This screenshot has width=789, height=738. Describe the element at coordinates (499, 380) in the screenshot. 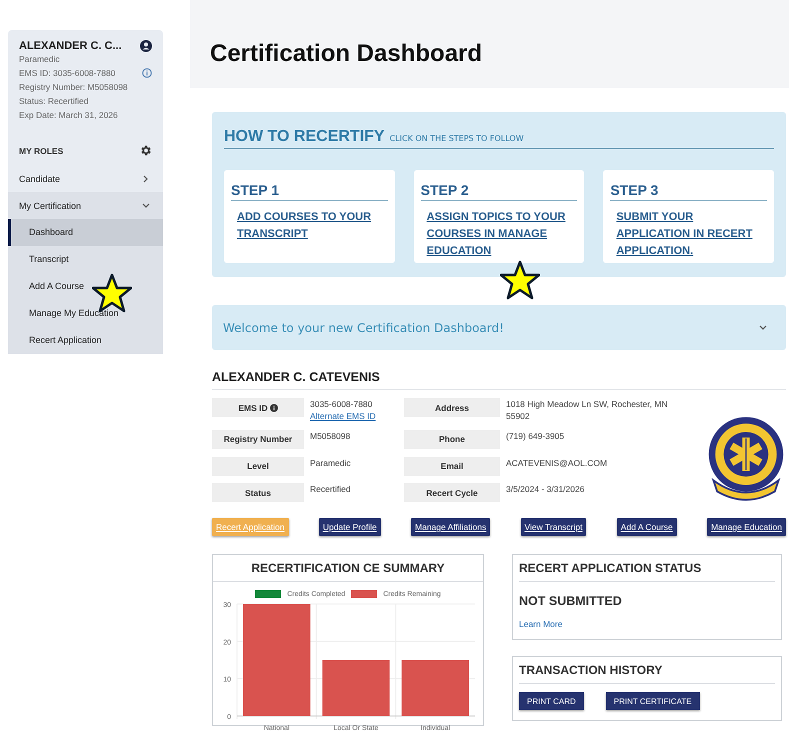

I see `profile-name: ALEXANDER C. CATEVENIS` at that location.